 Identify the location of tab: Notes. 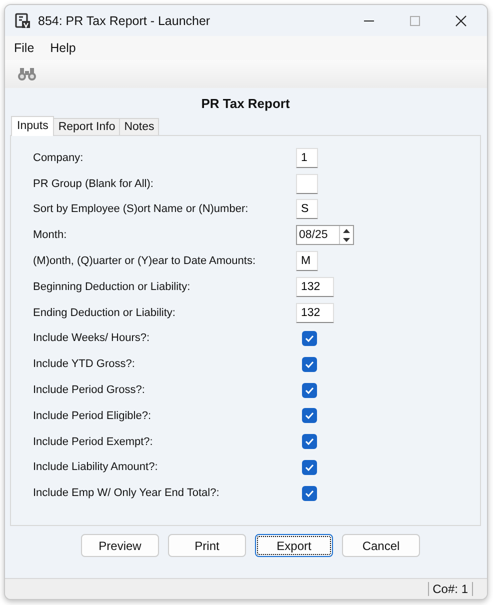
(139, 126).